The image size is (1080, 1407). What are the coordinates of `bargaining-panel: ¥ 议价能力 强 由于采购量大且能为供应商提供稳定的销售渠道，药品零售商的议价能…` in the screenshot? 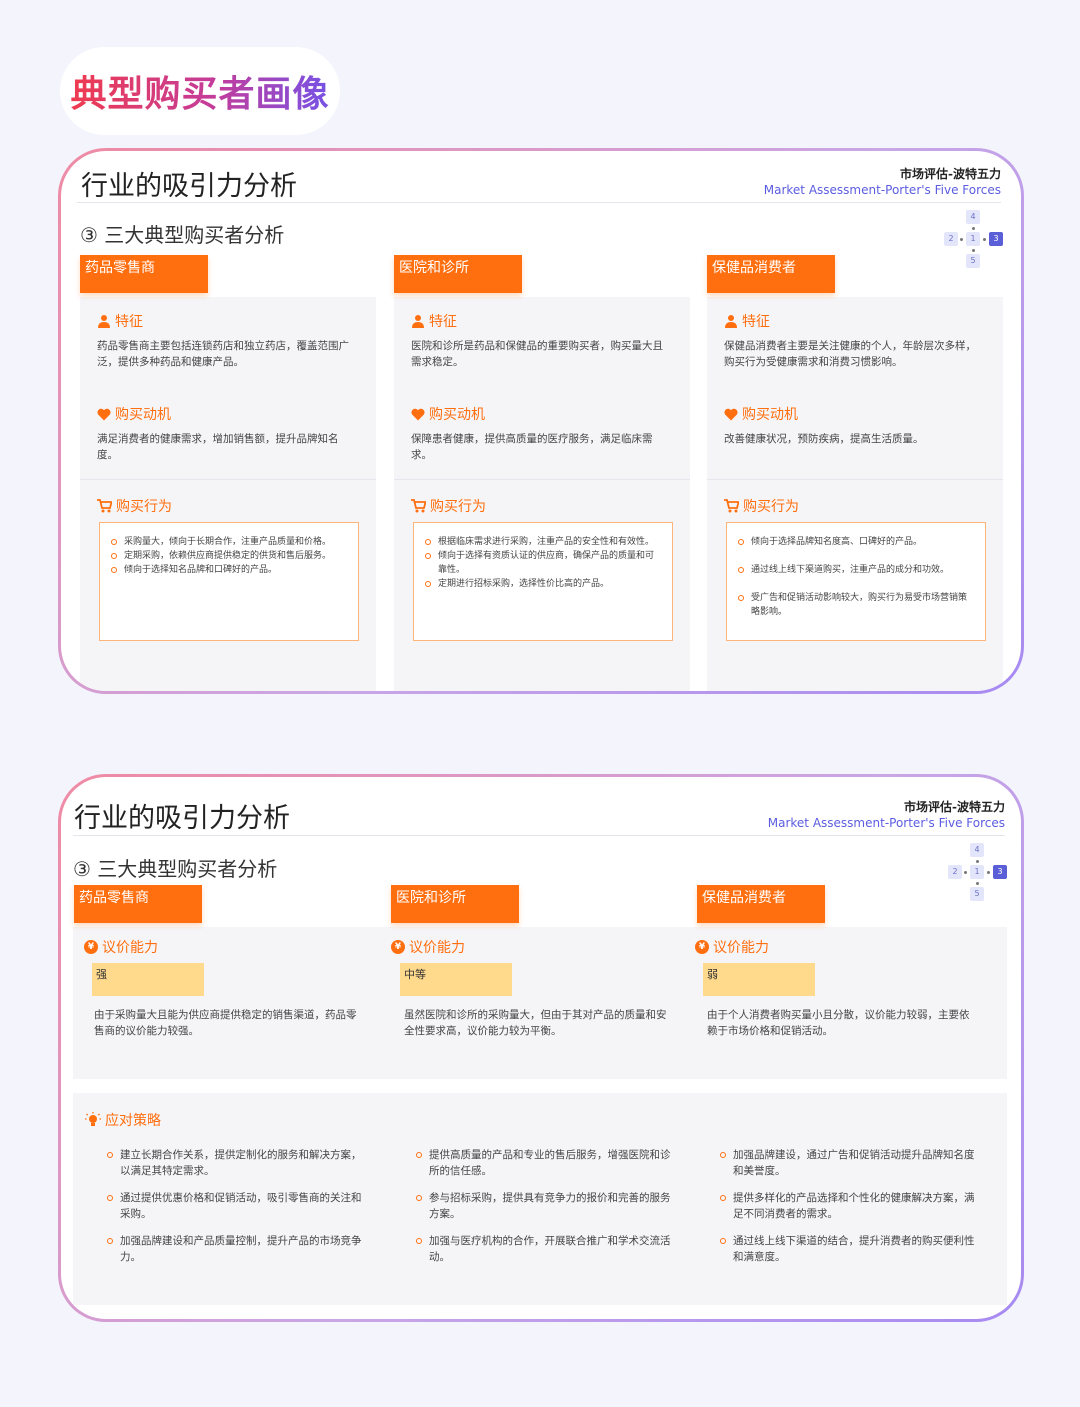 It's located at (540, 1003).